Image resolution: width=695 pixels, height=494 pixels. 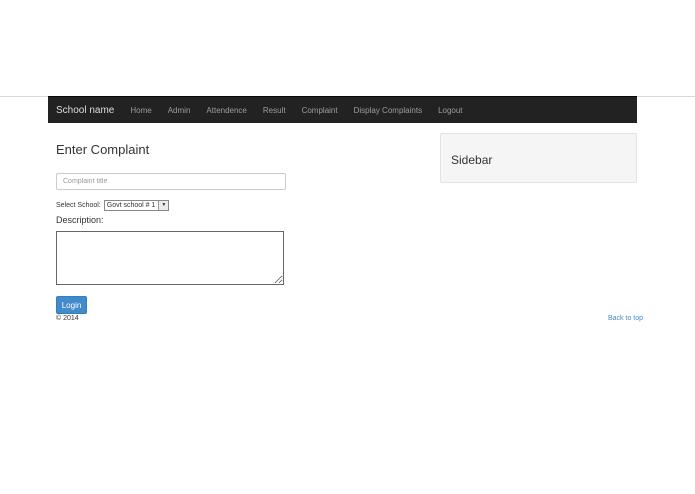 I want to click on nav-item-attendence: Attendence, so click(x=226, y=110).